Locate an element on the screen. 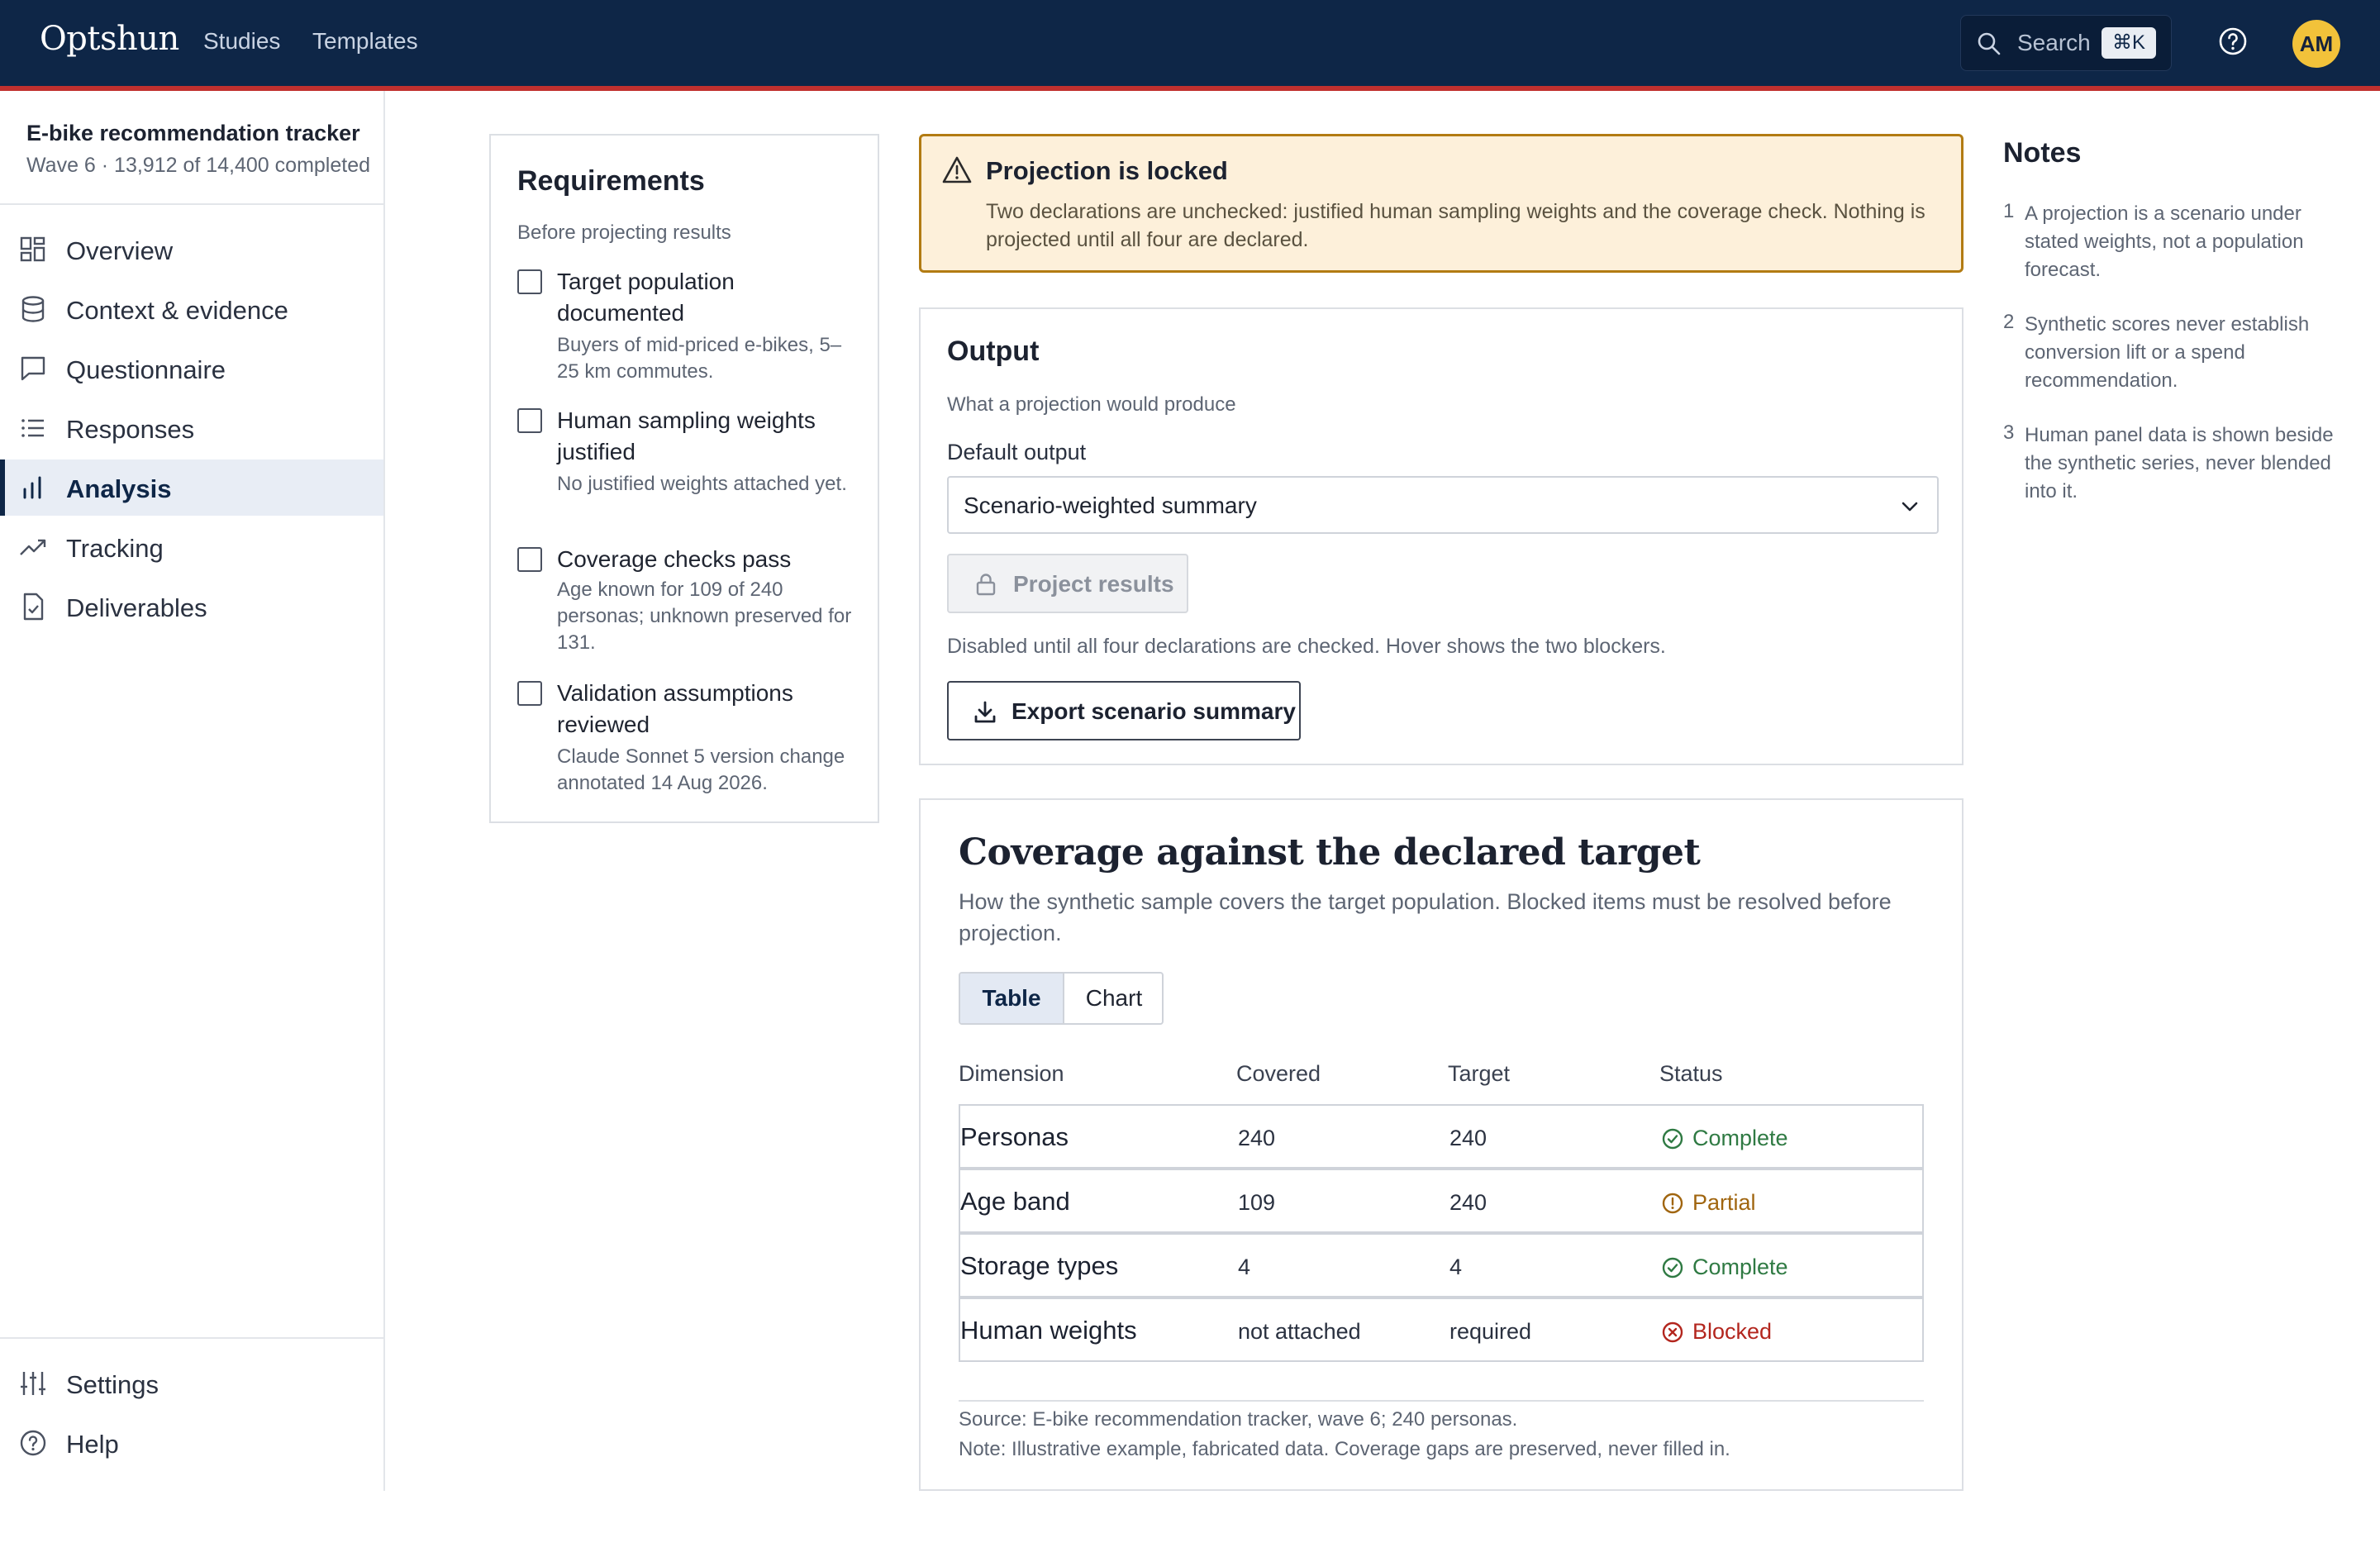  sidebar-item-tracking: Tracking is located at coordinates (191, 547).